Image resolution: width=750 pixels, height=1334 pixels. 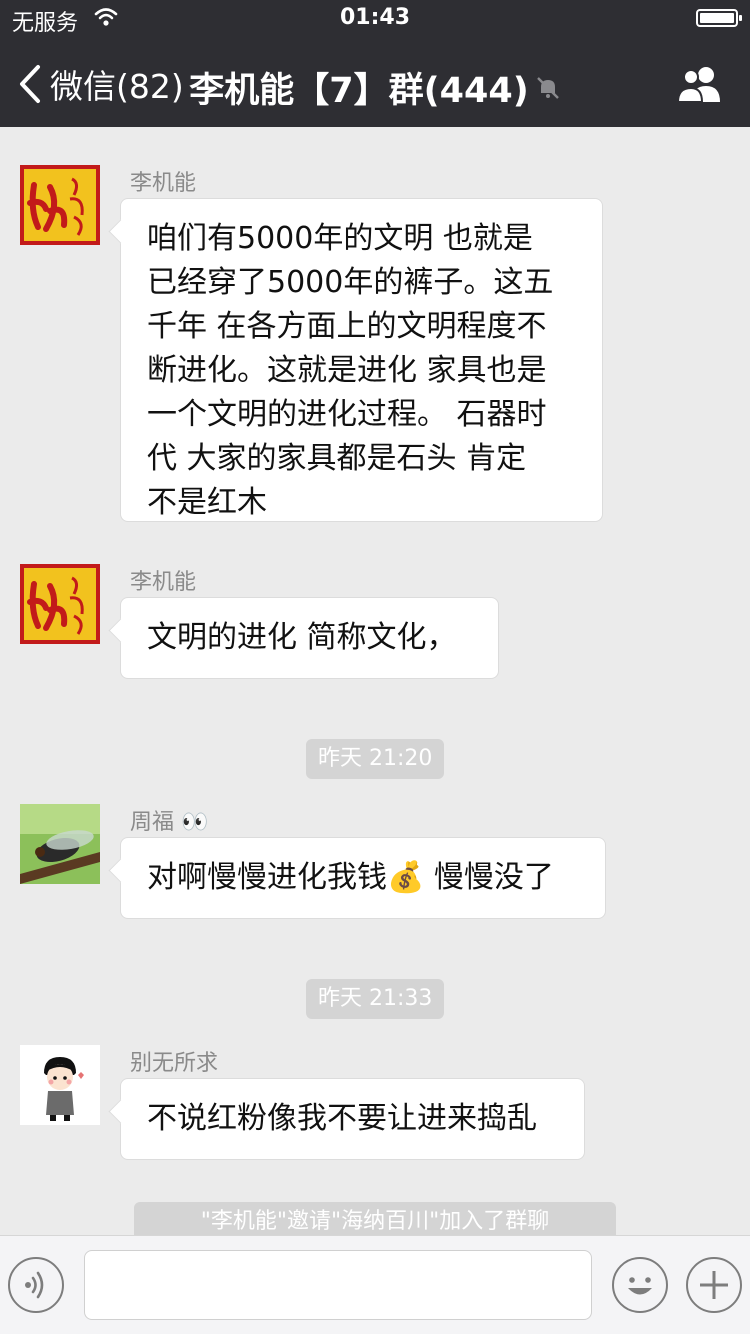 I want to click on plus-button, so click(x=714, y=1285).